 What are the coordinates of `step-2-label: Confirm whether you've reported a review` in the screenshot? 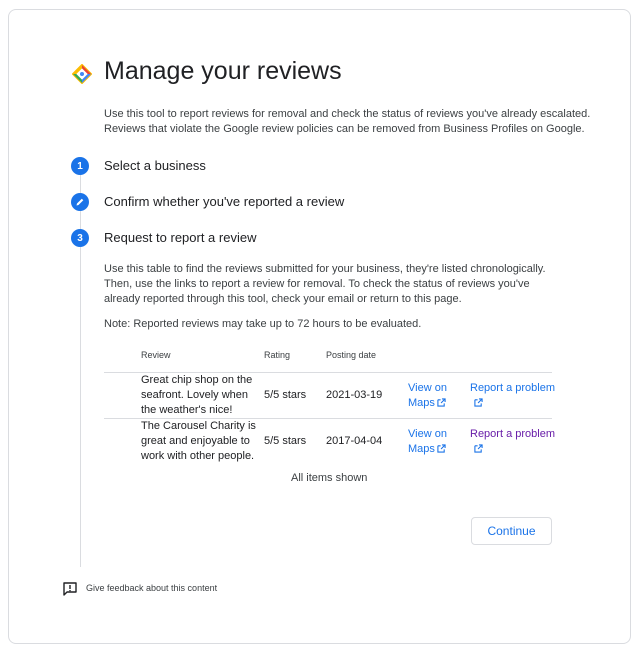 It's located at (224, 201).